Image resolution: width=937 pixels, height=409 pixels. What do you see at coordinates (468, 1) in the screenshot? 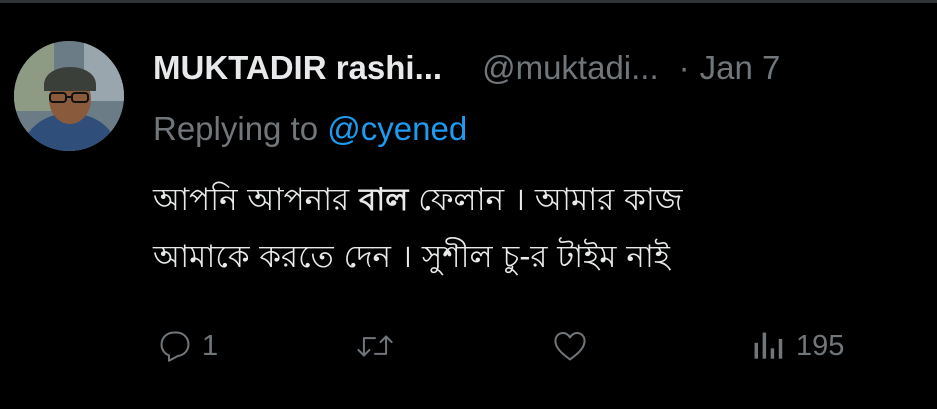
I see `divider` at bounding box center [468, 1].